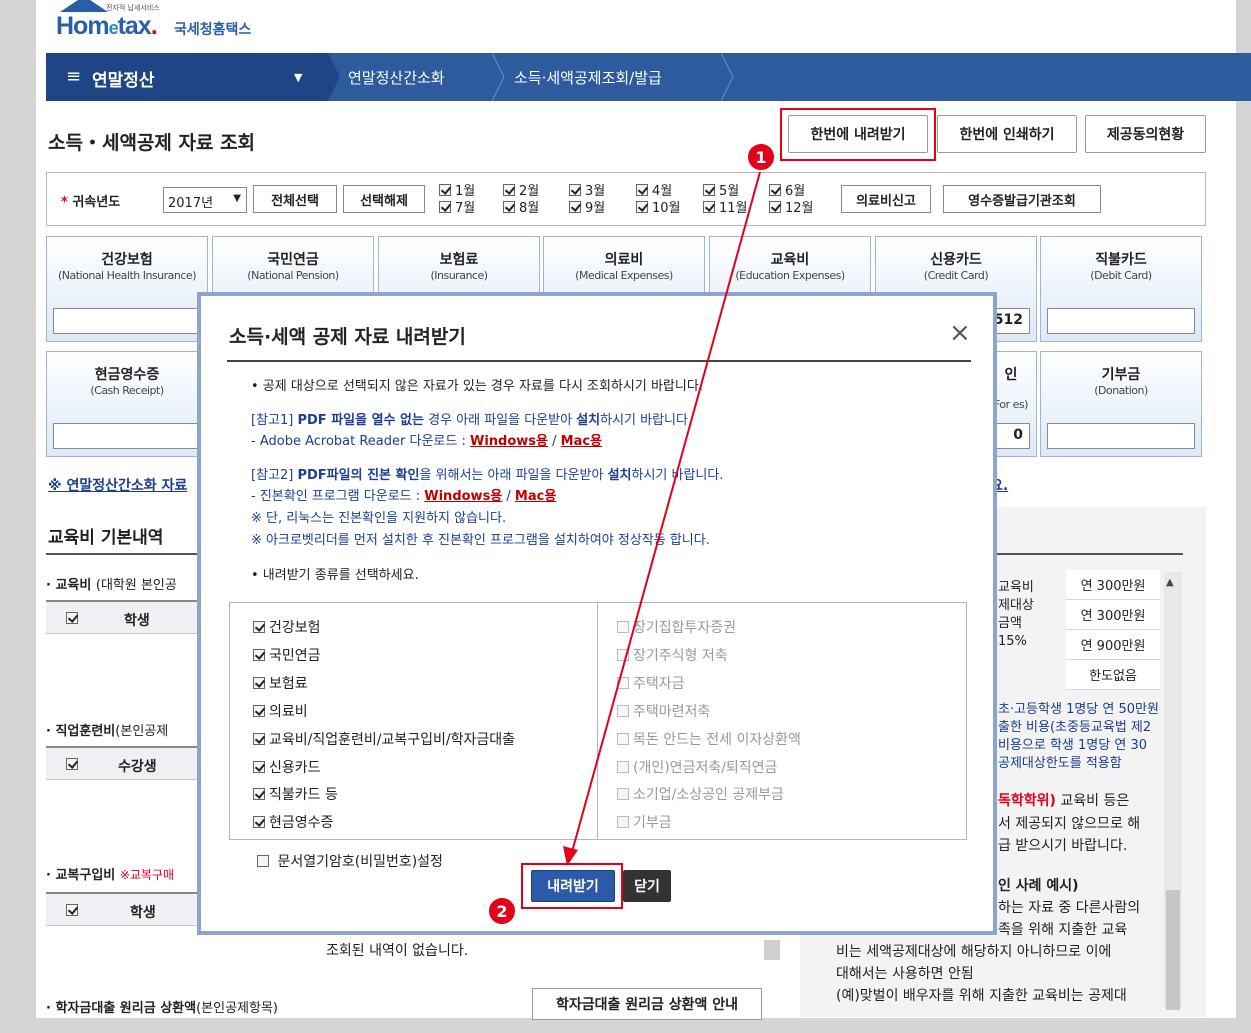  What do you see at coordinates (588, 77) in the screenshot?
I see `breadcrumb-deduction-inquiry: 소득·세액공제조회/발급` at bounding box center [588, 77].